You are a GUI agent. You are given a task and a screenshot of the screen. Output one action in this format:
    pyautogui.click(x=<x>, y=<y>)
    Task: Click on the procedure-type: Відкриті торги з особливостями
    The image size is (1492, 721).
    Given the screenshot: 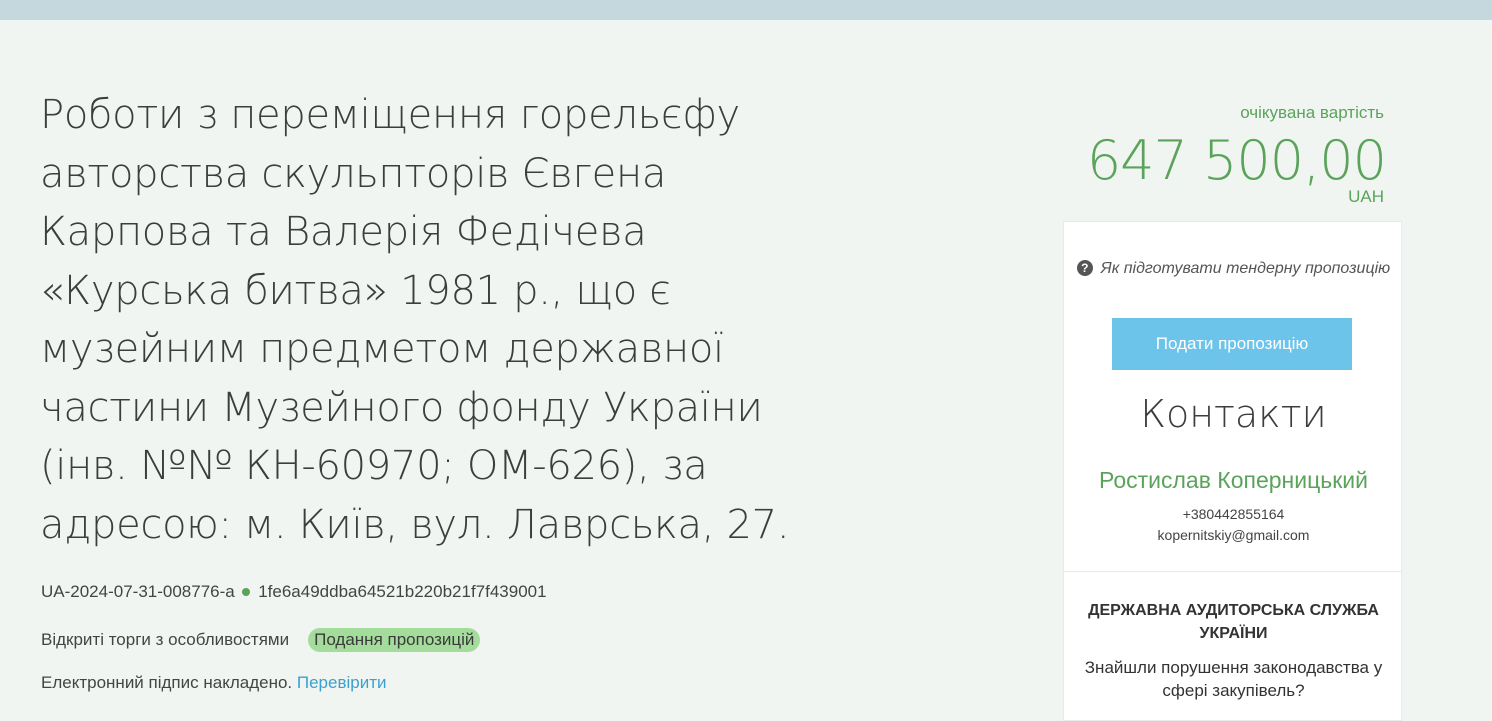 What is the action you would take?
    pyautogui.click(x=165, y=639)
    